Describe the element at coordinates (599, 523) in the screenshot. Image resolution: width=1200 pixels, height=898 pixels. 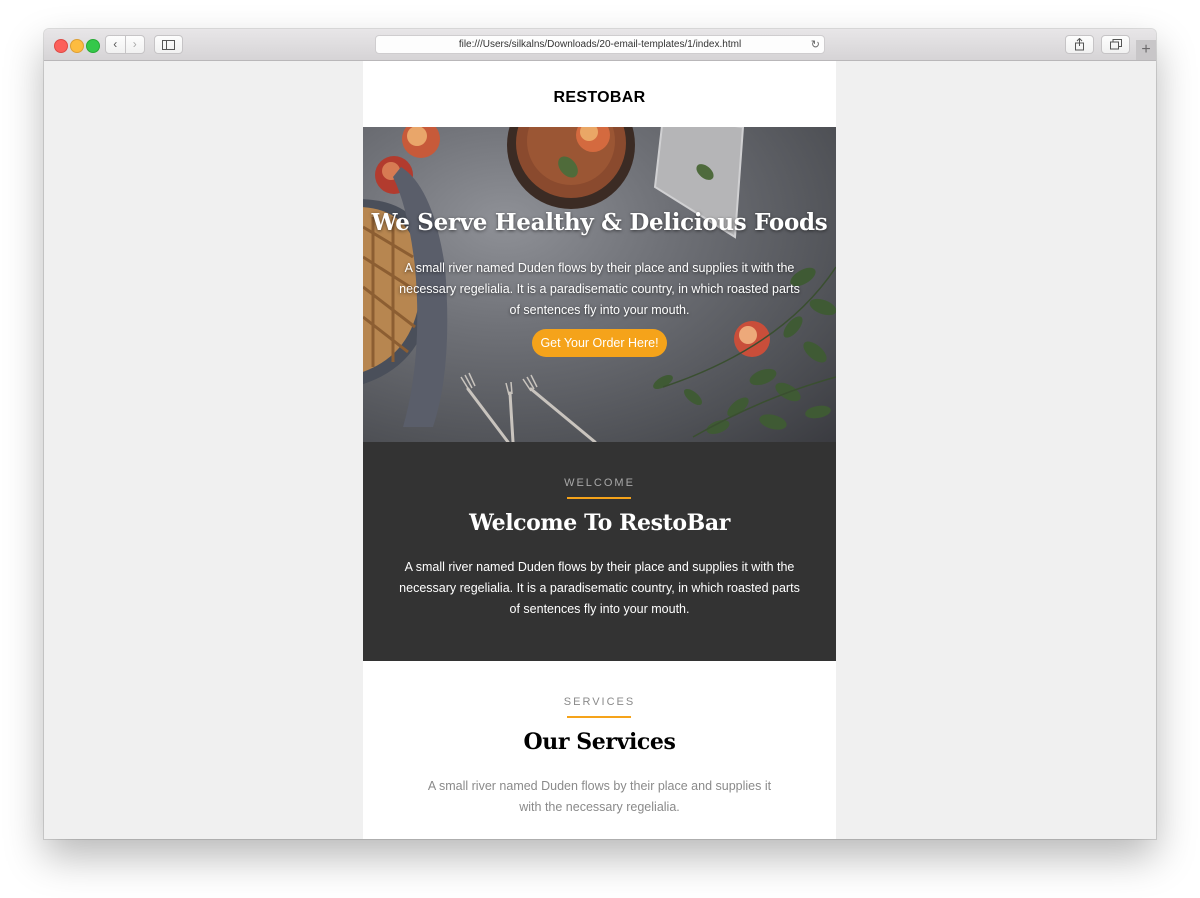
I see `welcome-heading: Welcome To RestoBar` at that location.